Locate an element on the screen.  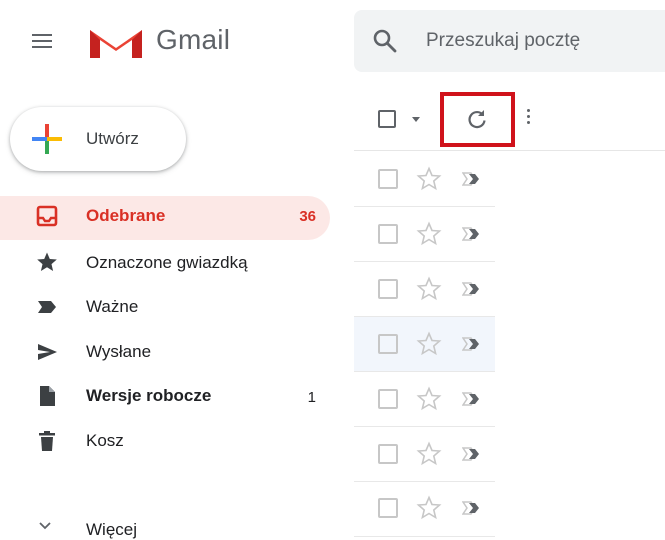
sidebar-item-label: Kosz is located at coordinates (105, 440).